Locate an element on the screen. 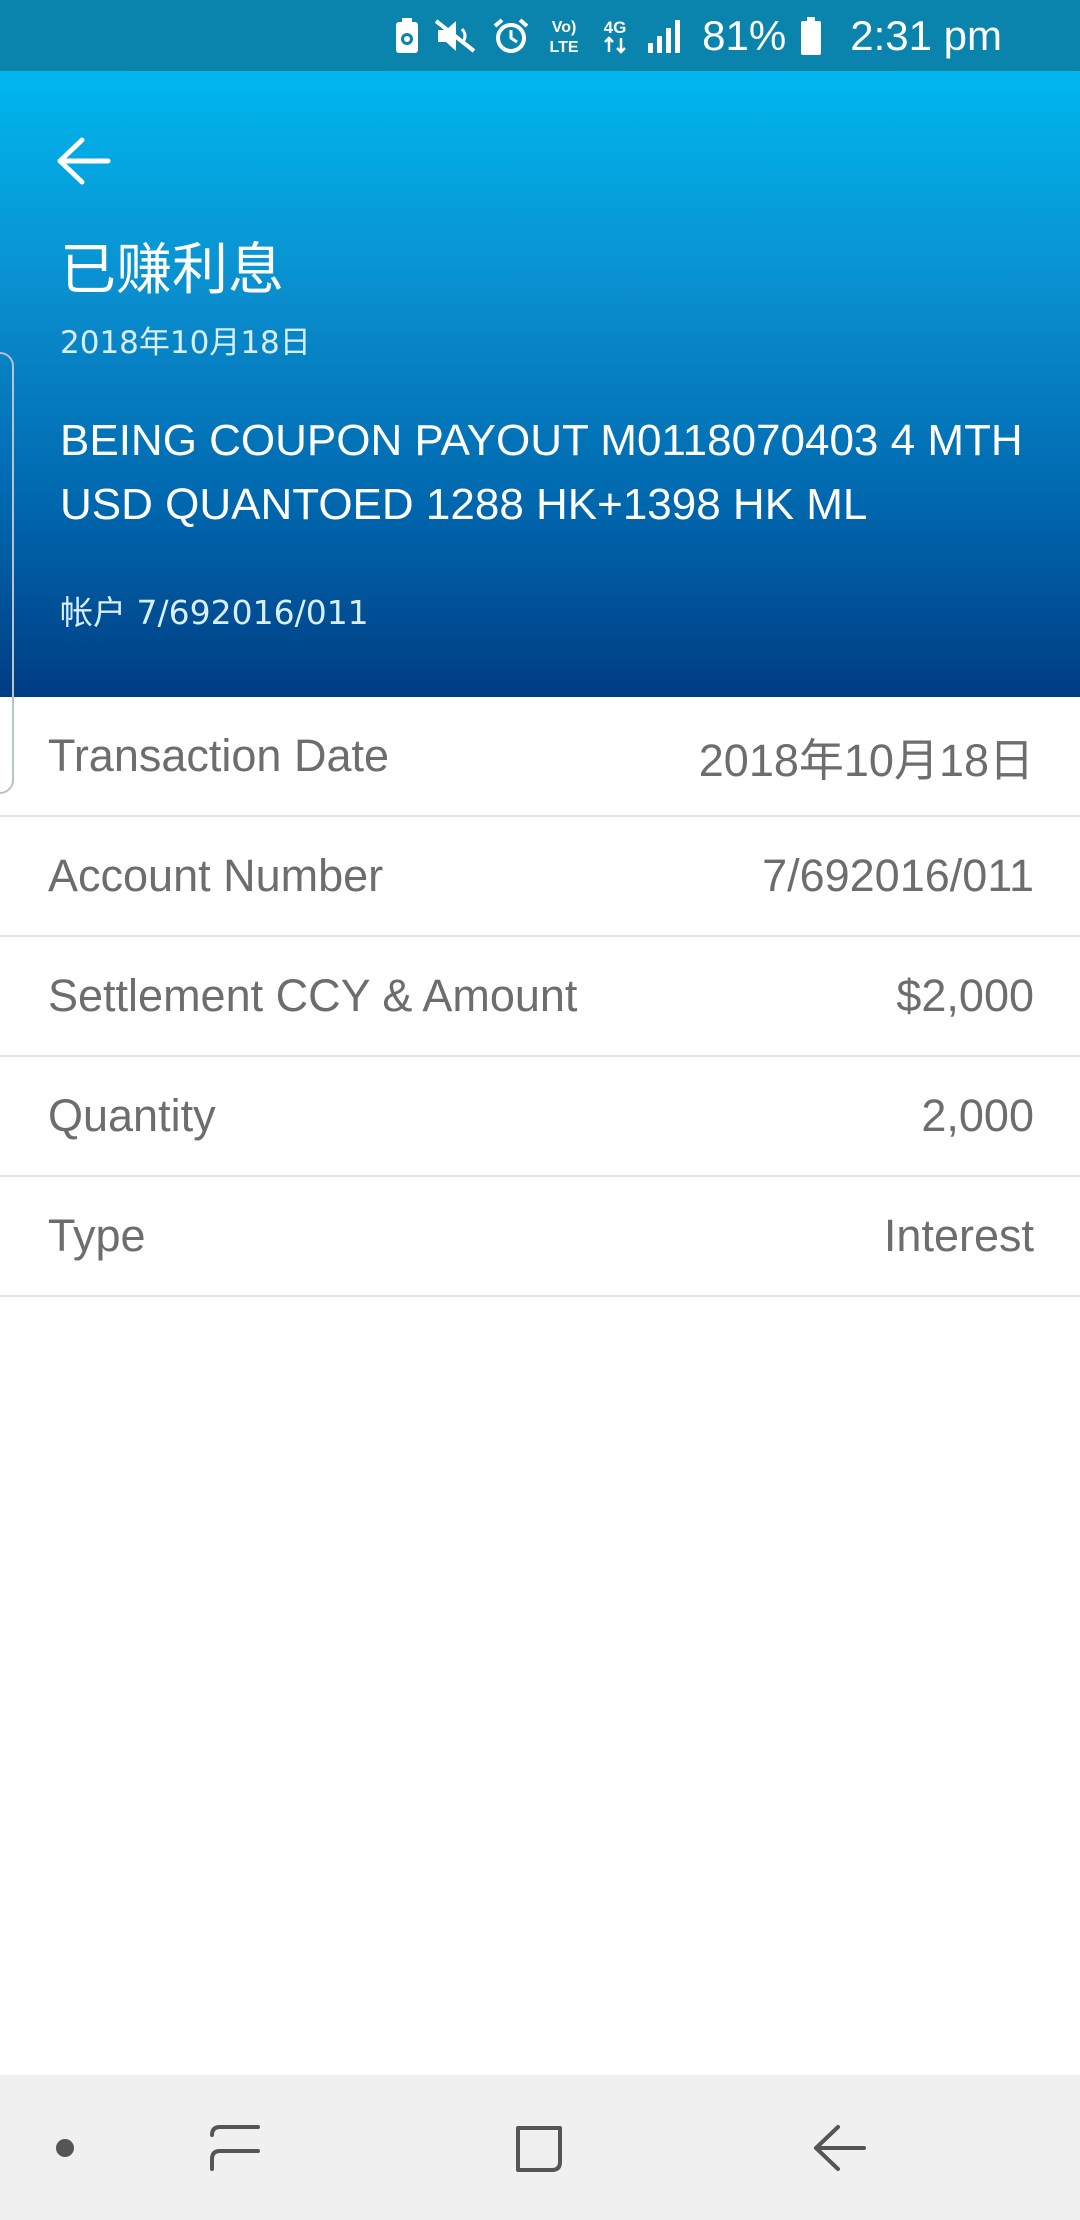 This screenshot has width=1080, height=2220. recent-apps-button is located at coordinates (235, 2147).